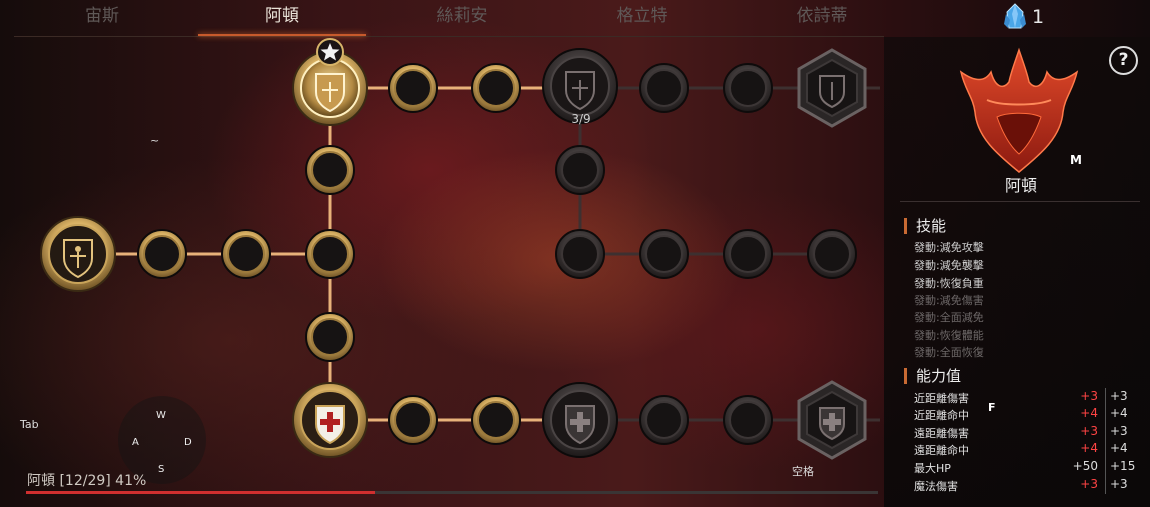 The width and height of the screenshot is (1150, 507). What do you see at coordinates (135, 442) in the screenshot?
I see `hotkey-a: A` at bounding box center [135, 442].